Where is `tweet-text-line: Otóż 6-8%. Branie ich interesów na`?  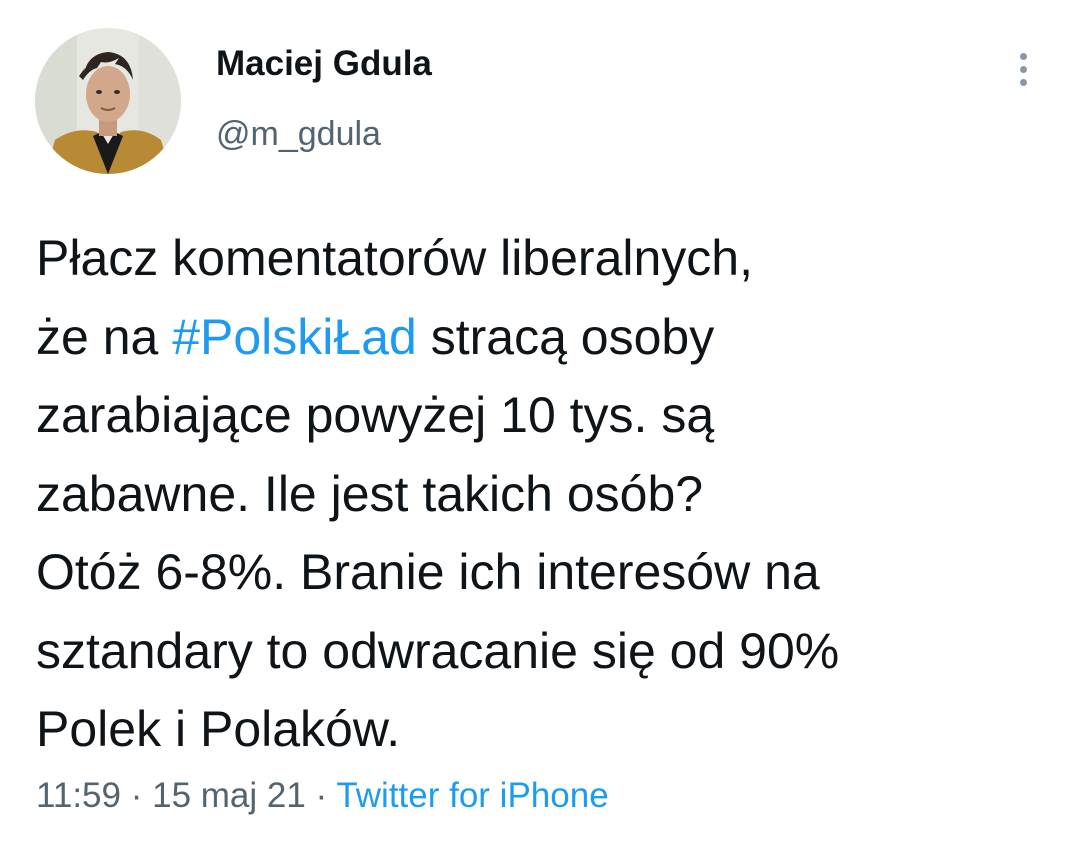 tweet-text-line: Otóż 6-8%. Branie ich interesów na is located at coordinates (428, 572).